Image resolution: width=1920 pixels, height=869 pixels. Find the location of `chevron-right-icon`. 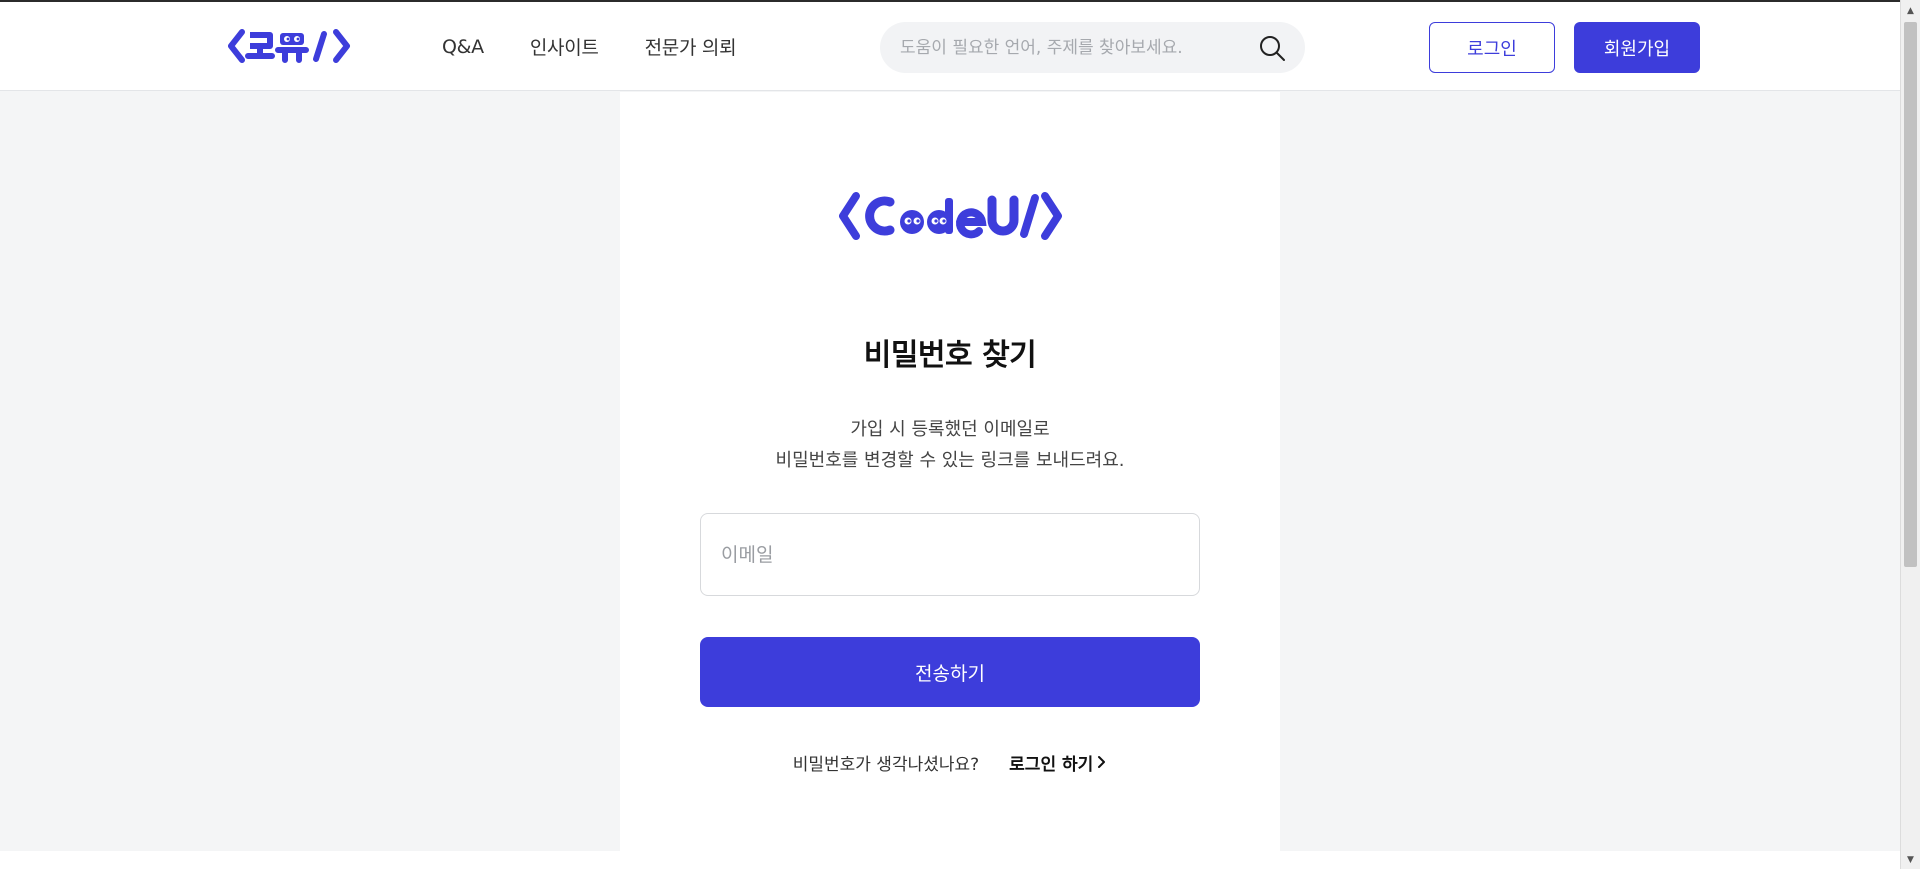

chevron-right-icon is located at coordinates (1102, 762).